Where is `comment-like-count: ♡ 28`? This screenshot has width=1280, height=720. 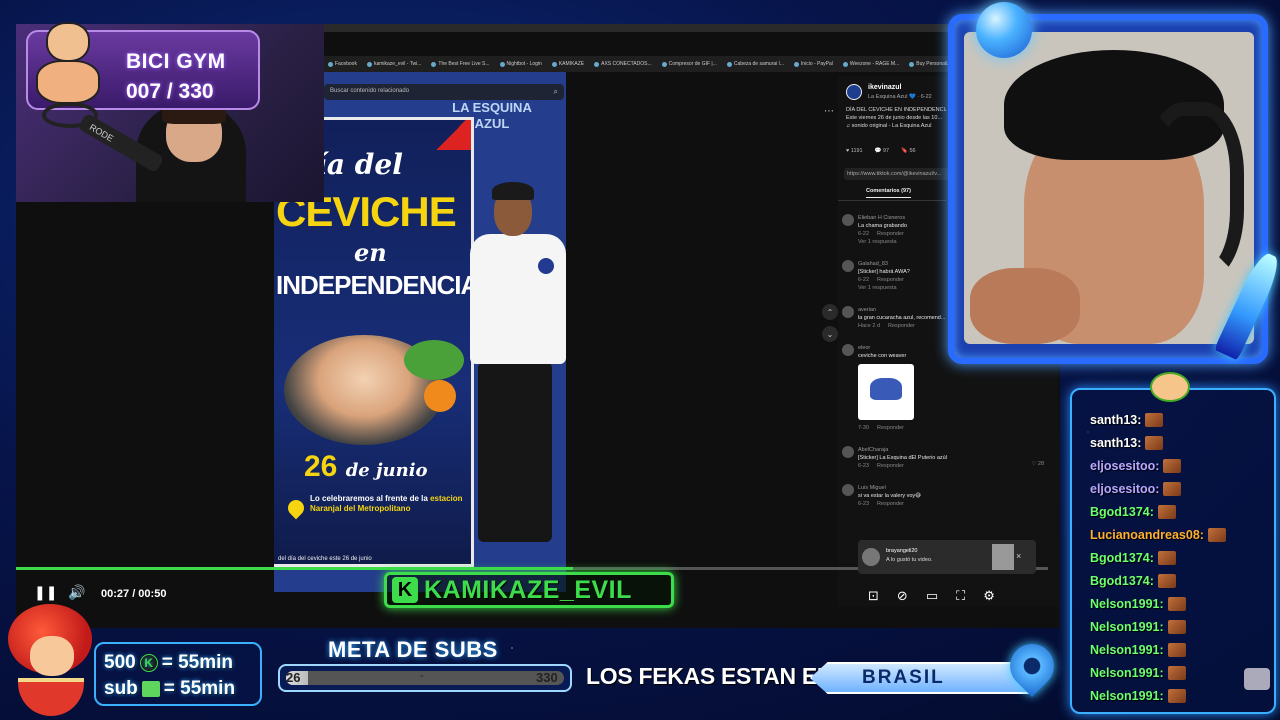 comment-like-count: ♡ 28 is located at coordinates (1037, 464).